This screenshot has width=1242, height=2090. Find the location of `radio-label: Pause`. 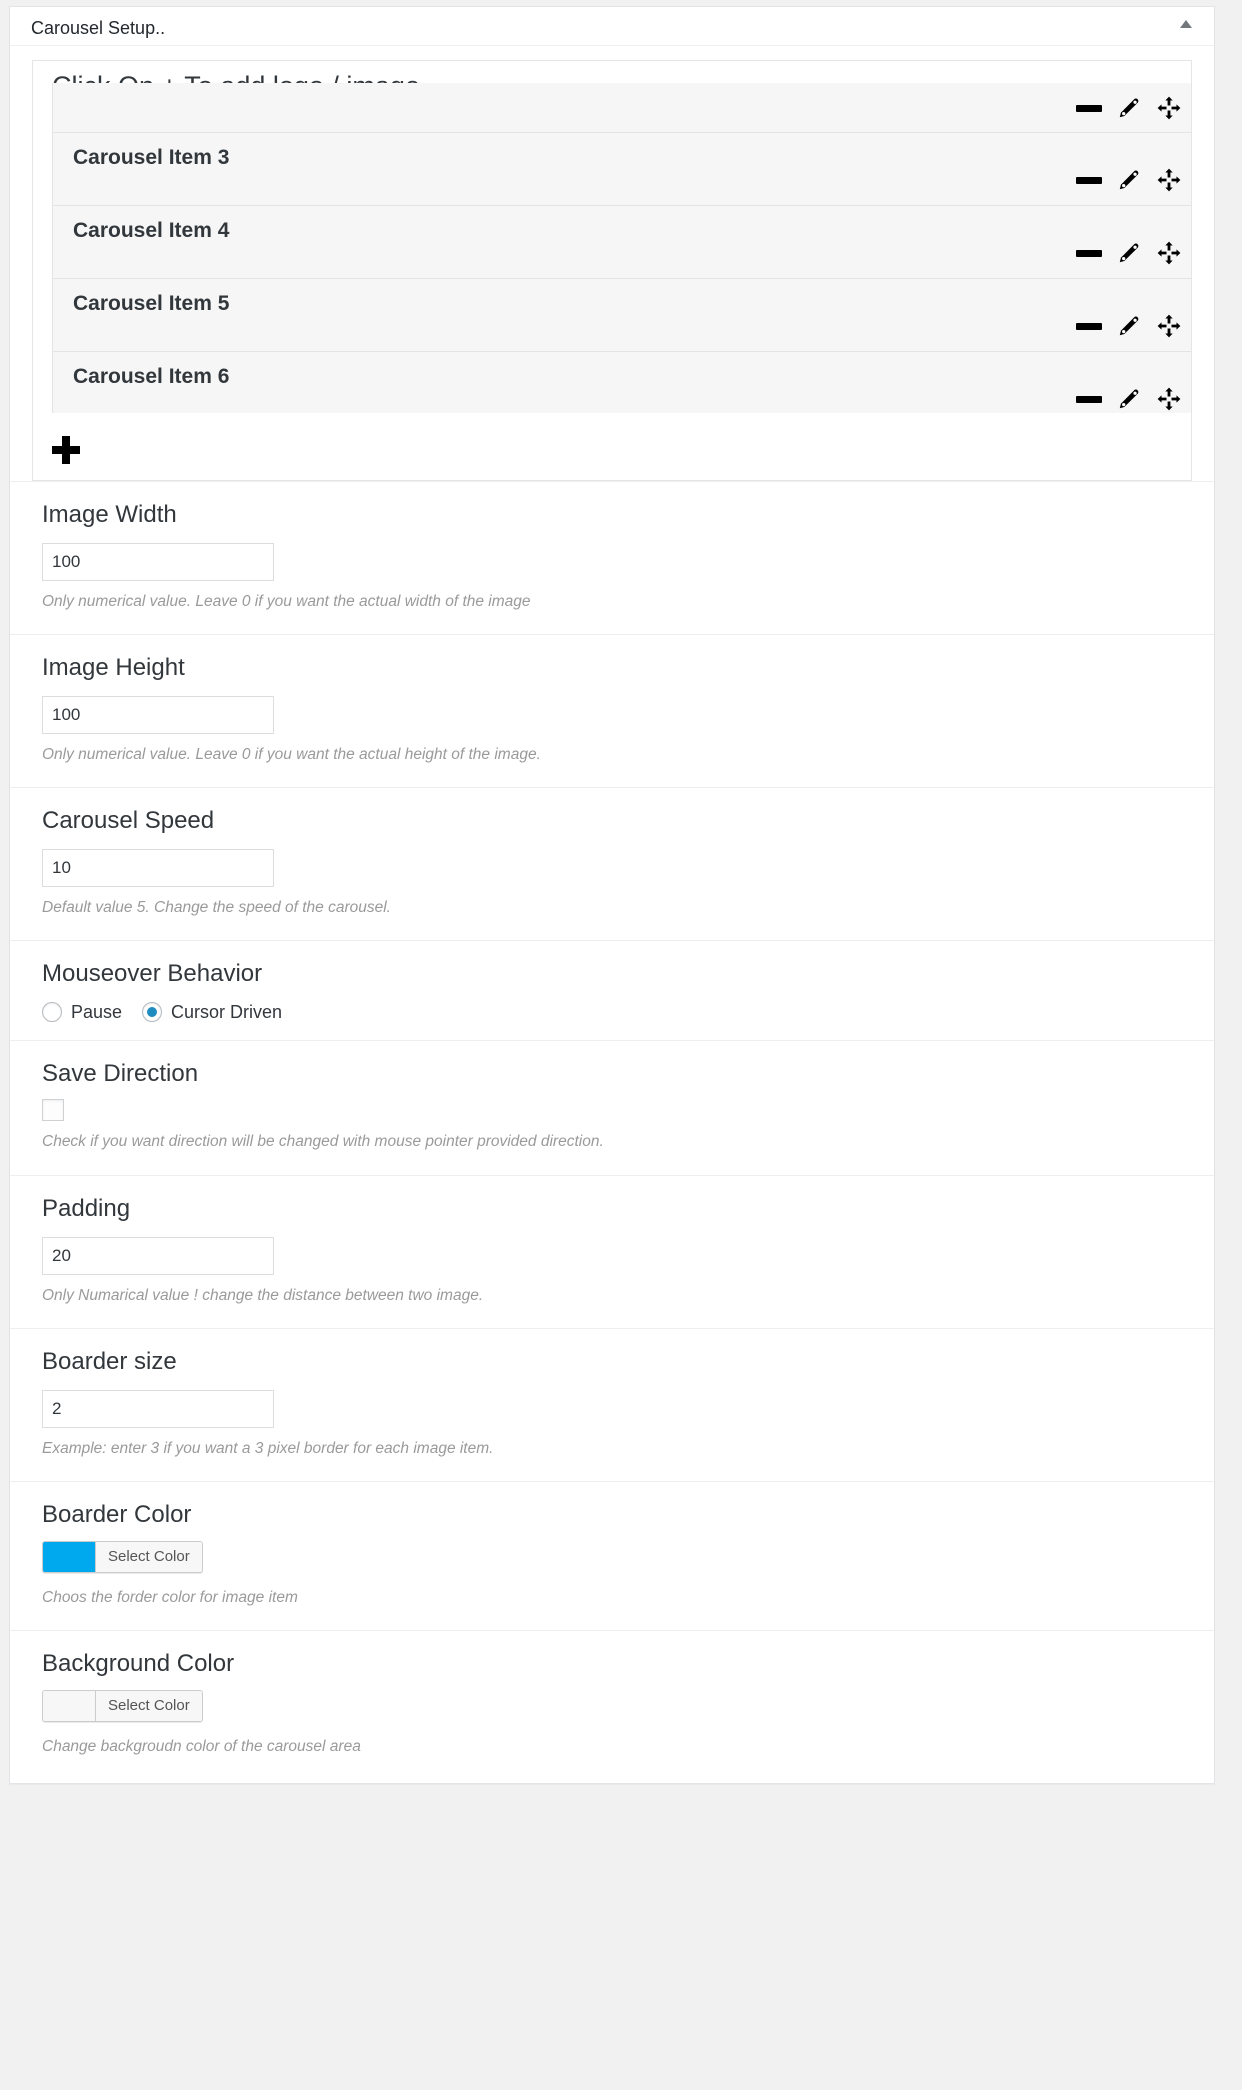

radio-label: Pause is located at coordinates (97, 1012).